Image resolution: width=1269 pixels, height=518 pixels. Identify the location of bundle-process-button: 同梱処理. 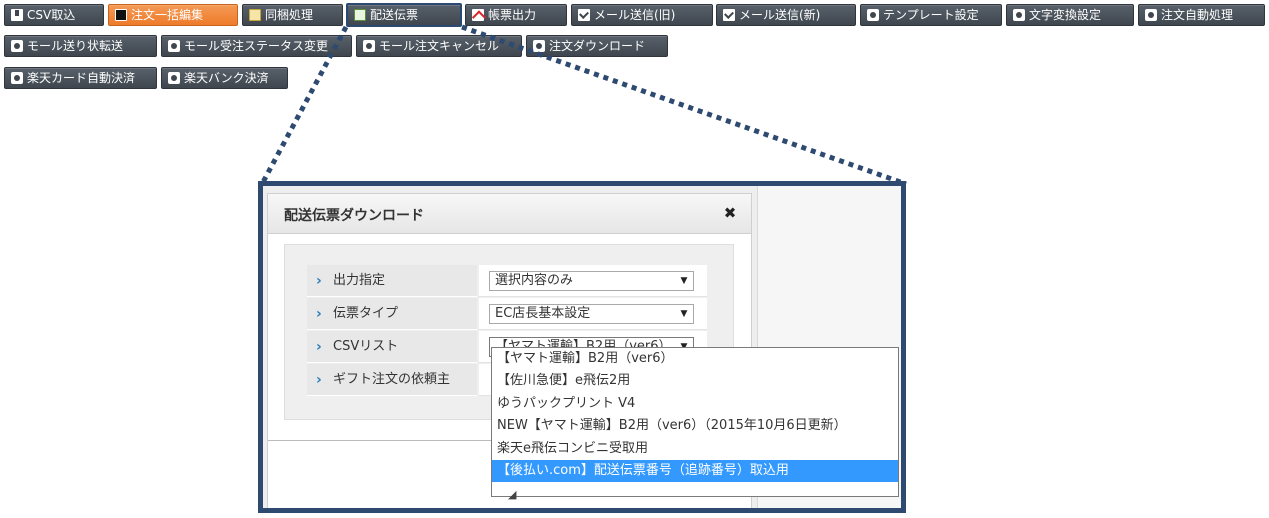
(292, 15).